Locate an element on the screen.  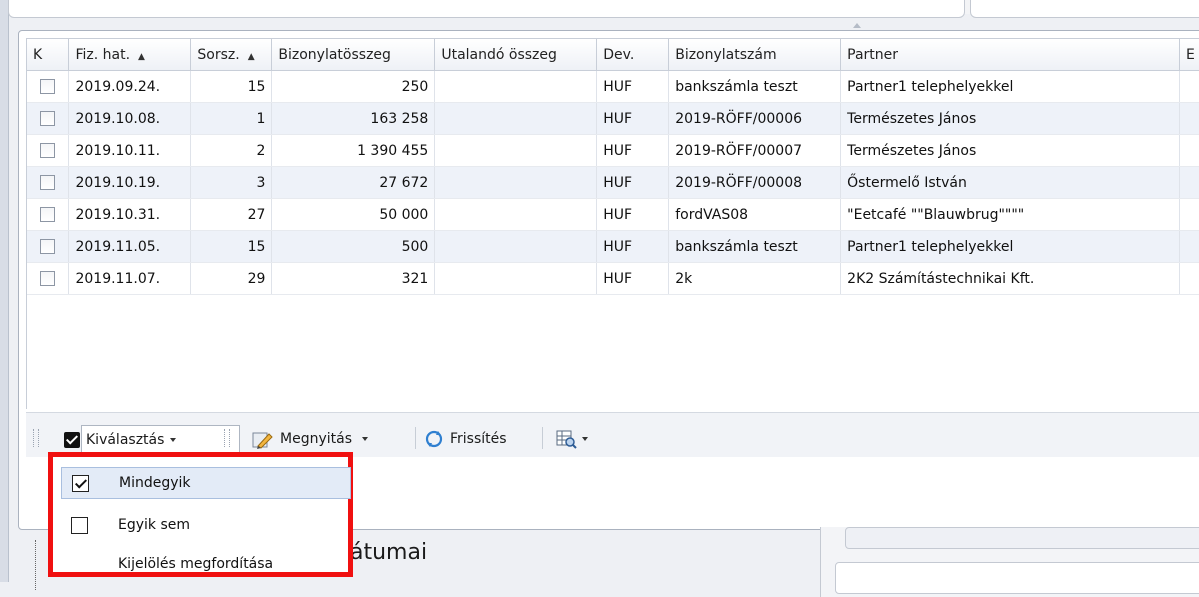
cell-amount: 27 672 is located at coordinates (353, 182).